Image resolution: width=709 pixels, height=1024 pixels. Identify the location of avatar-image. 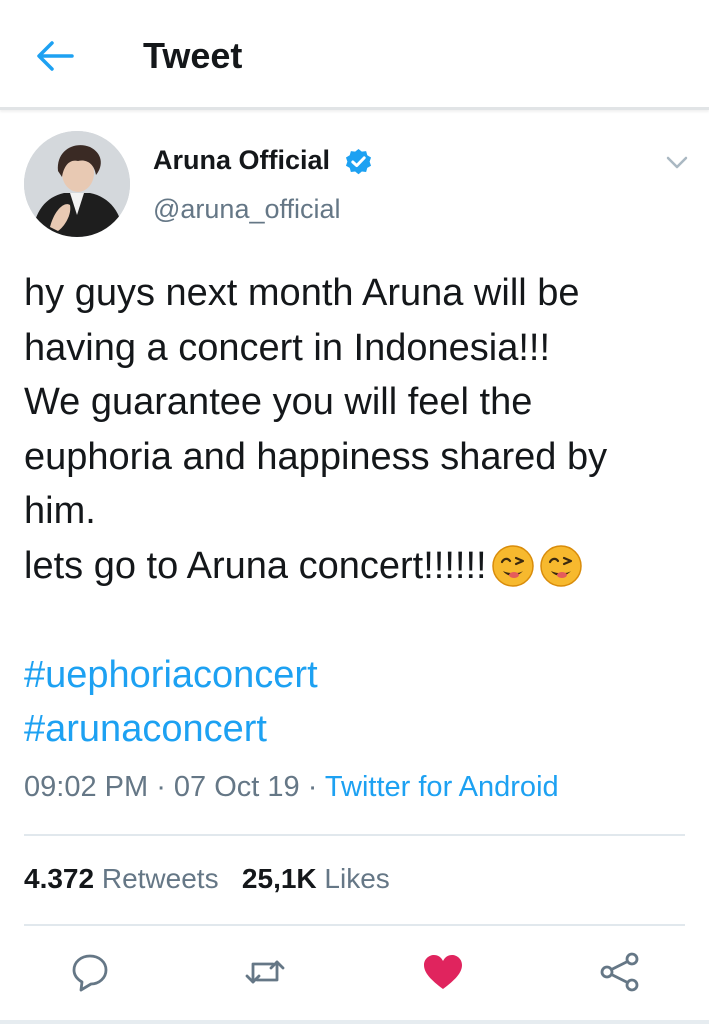
(77, 184).